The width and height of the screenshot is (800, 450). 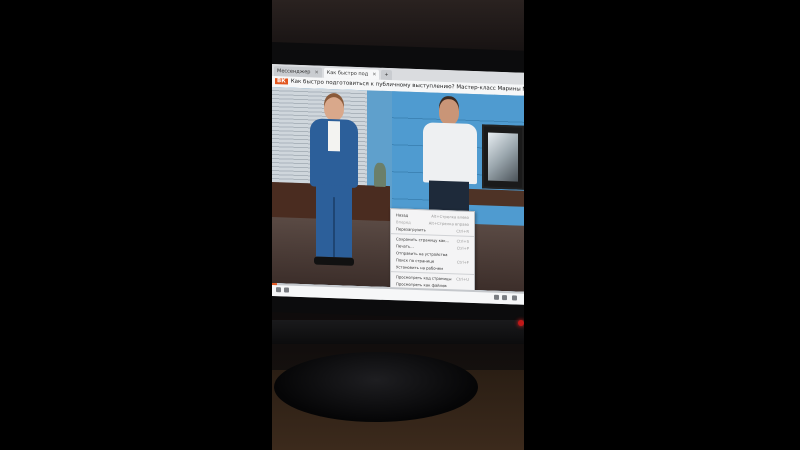 What do you see at coordinates (275, 284) in the screenshot?
I see `video-progress-fill` at bounding box center [275, 284].